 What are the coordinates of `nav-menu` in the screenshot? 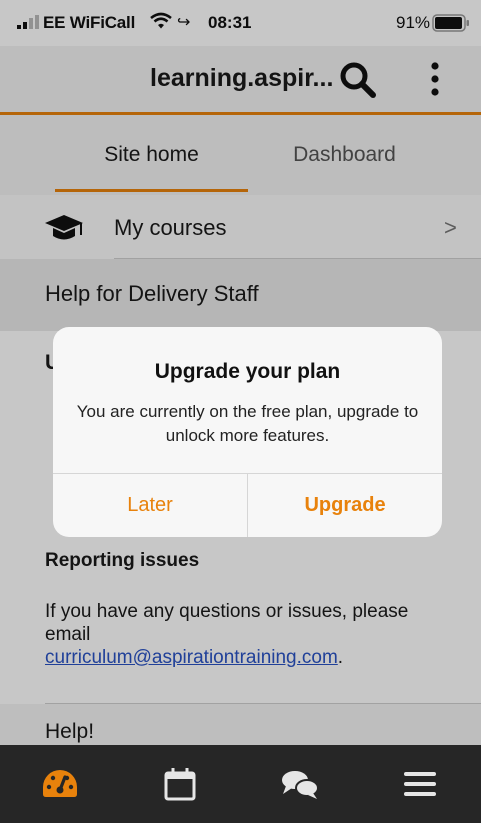 It's located at (420, 784).